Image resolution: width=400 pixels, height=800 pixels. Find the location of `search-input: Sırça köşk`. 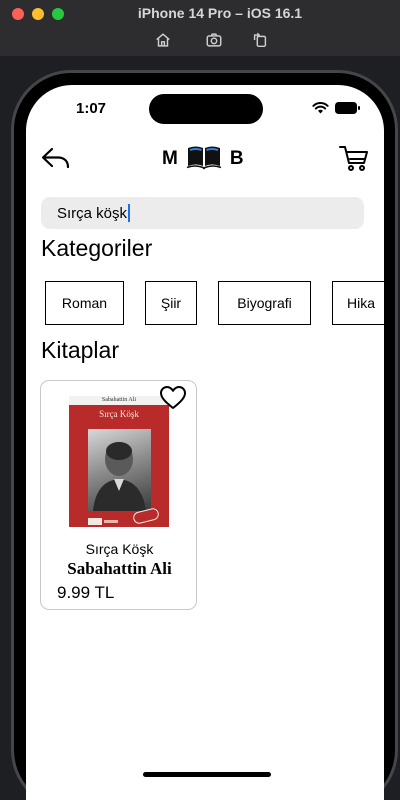

search-input: Sırça köşk is located at coordinates (202, 213).